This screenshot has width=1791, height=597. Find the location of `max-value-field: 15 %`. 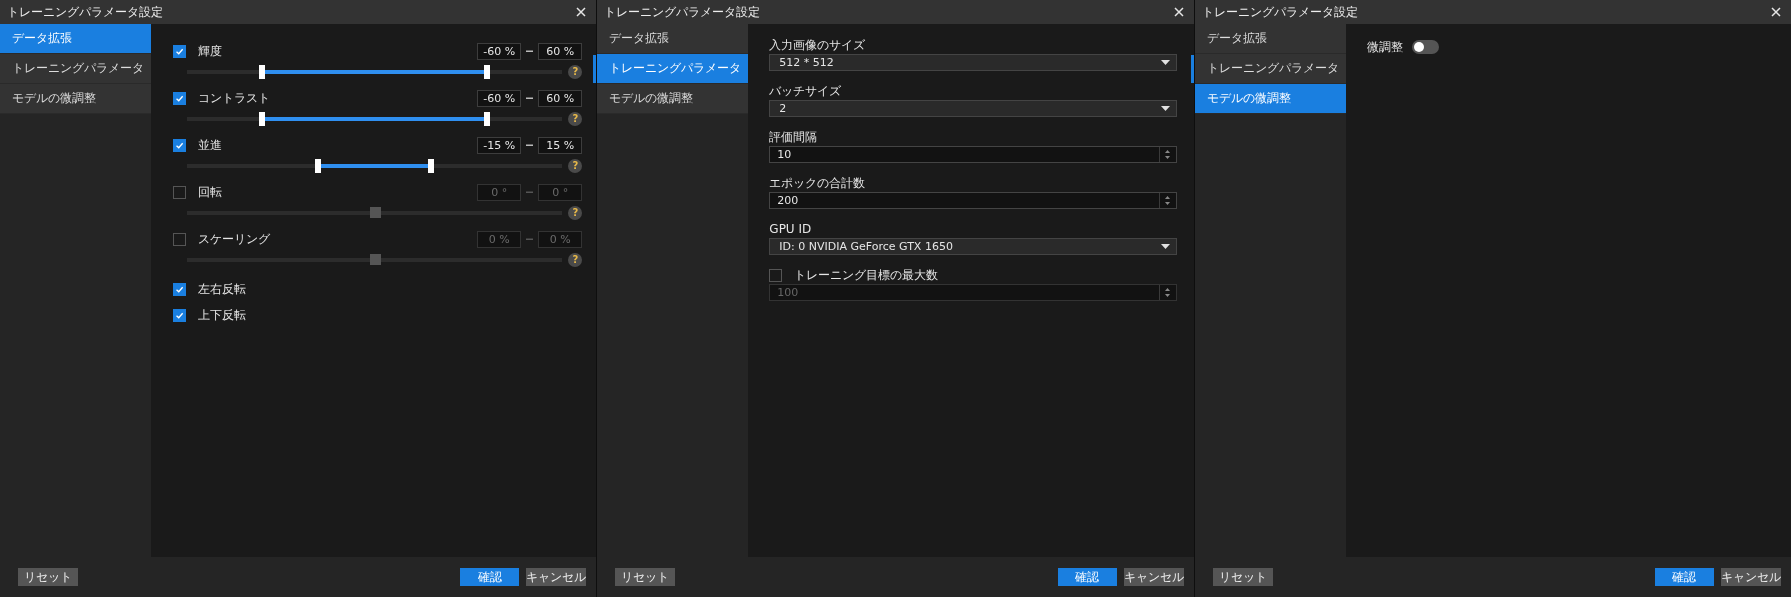

max-value-field: 15 % is located at coordinates (560, 145).